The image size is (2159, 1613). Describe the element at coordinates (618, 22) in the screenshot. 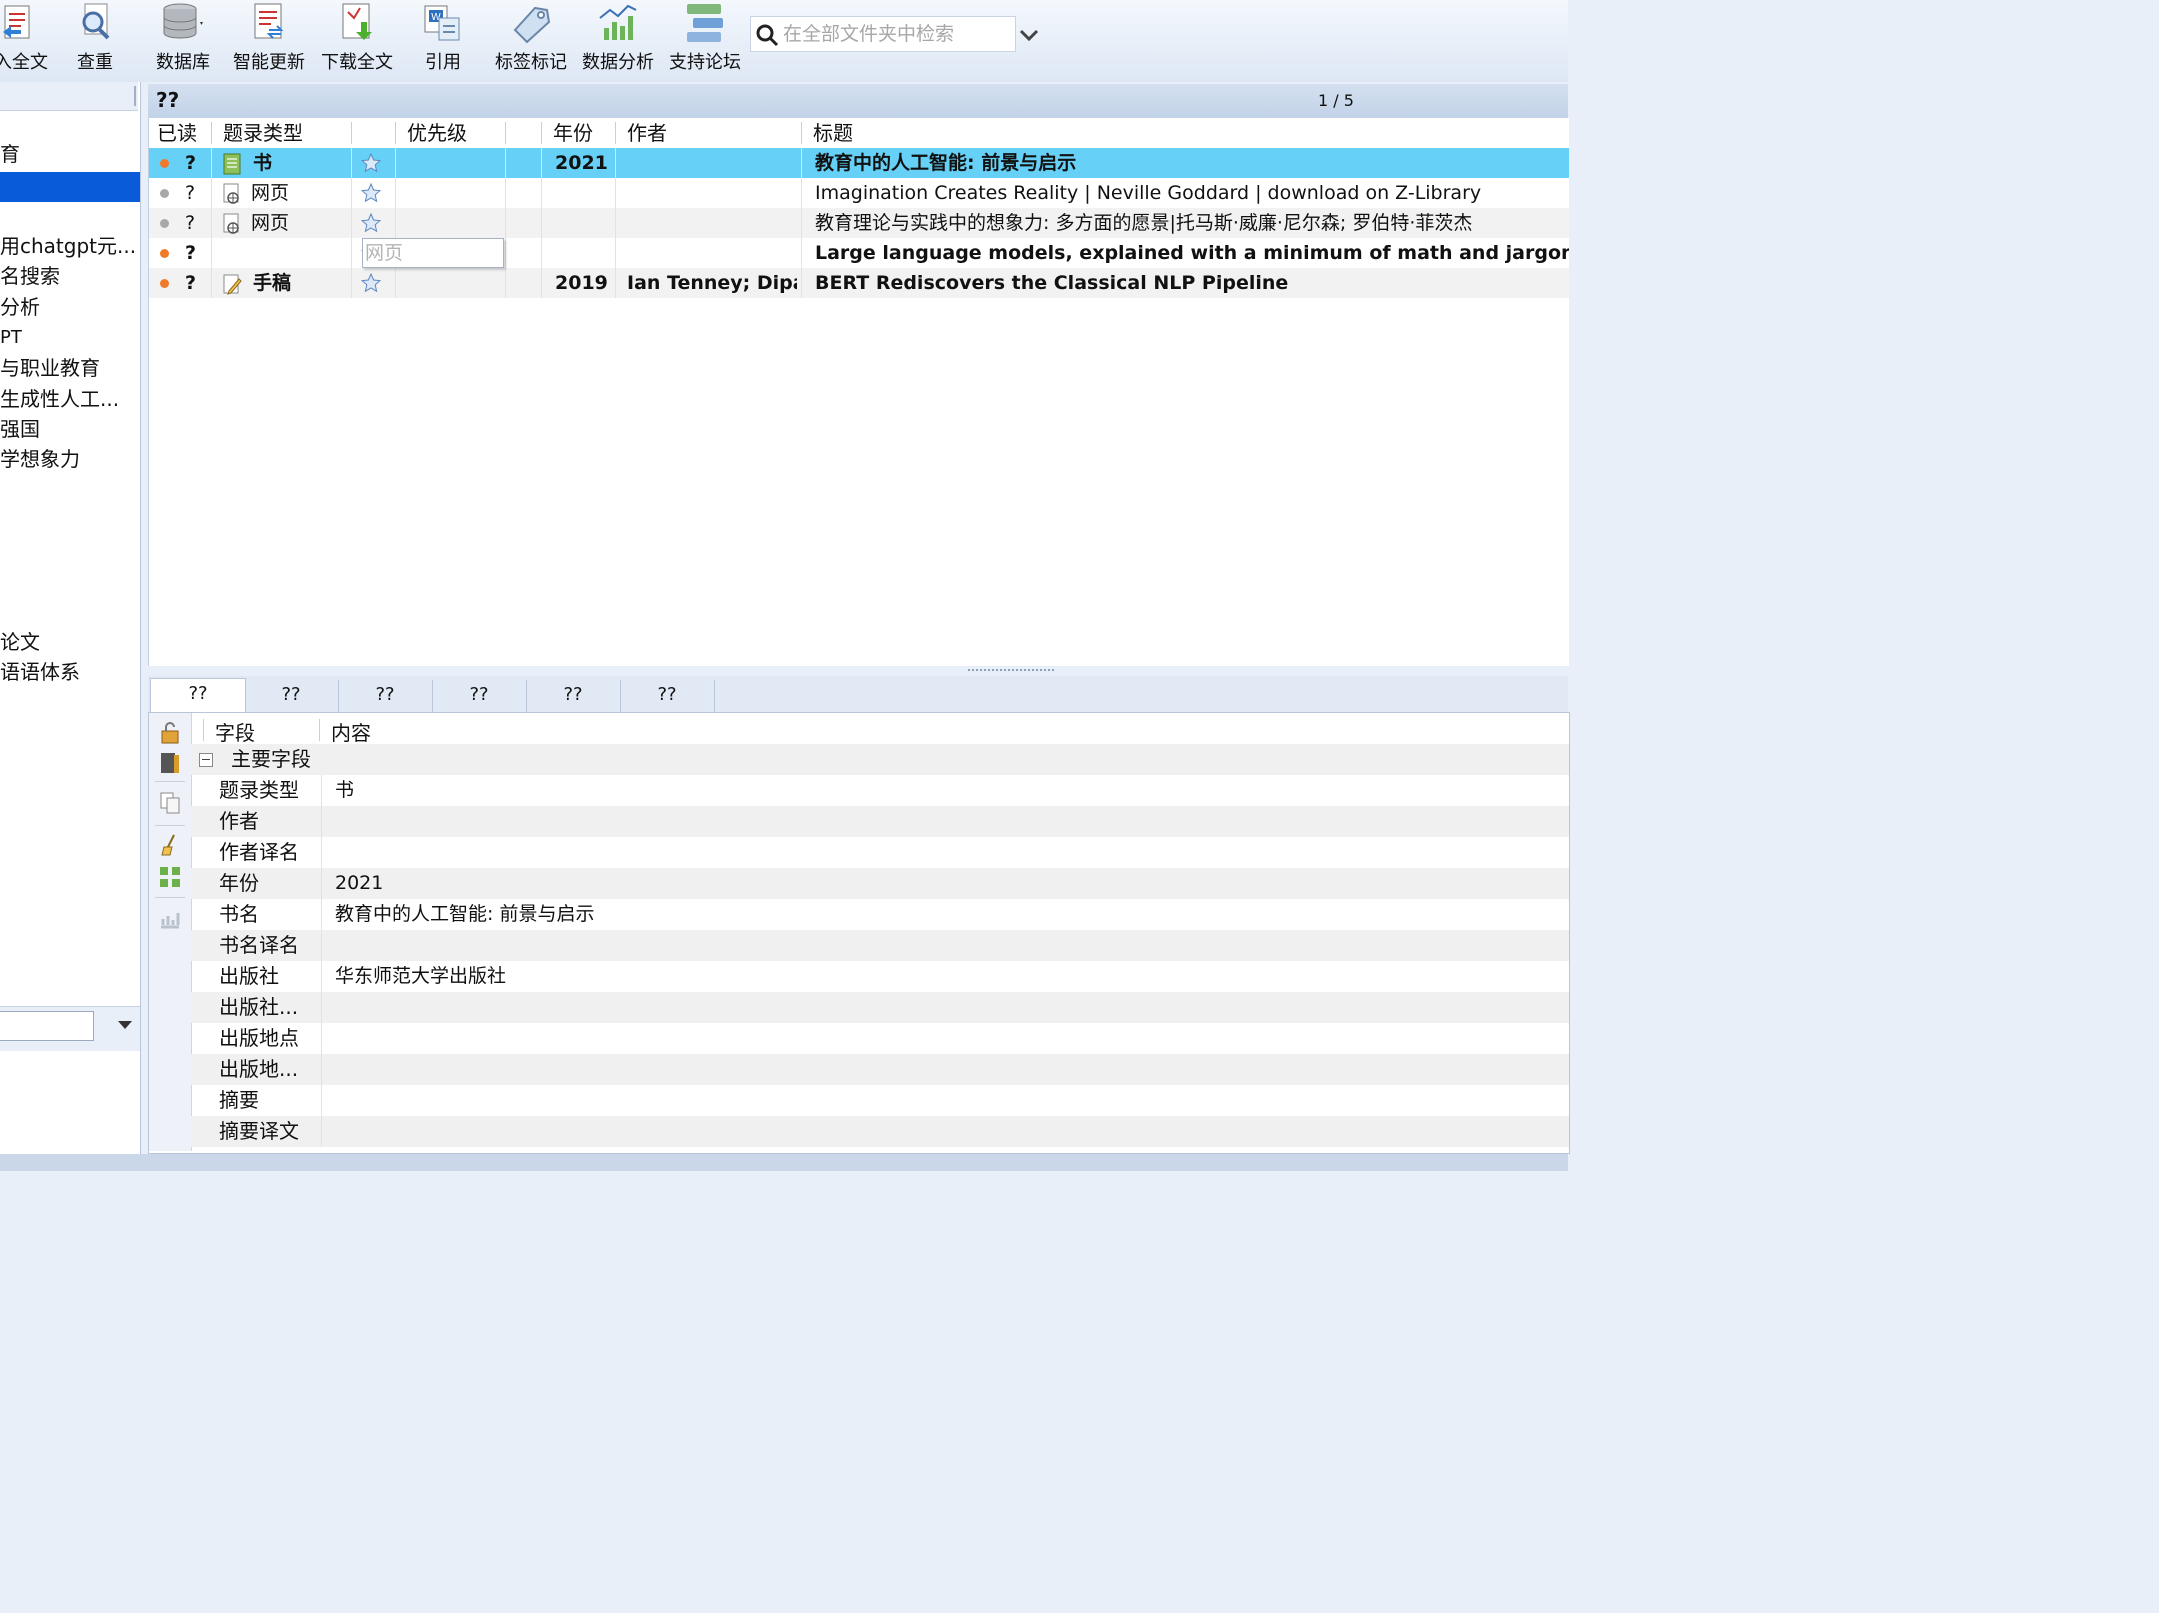

I see `chart-analysis-icon` at that location.